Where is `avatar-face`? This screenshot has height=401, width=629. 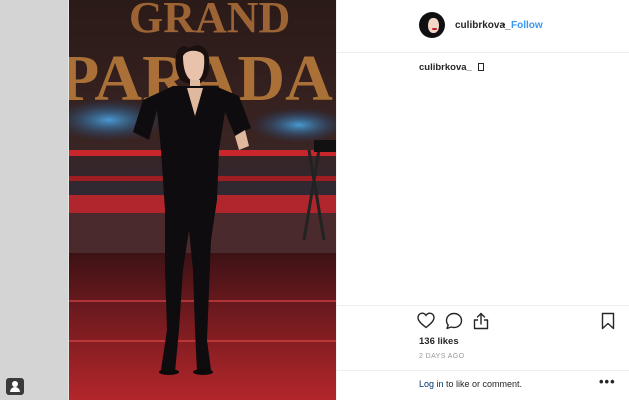
avatar-face is located at coordinates (433, 25).